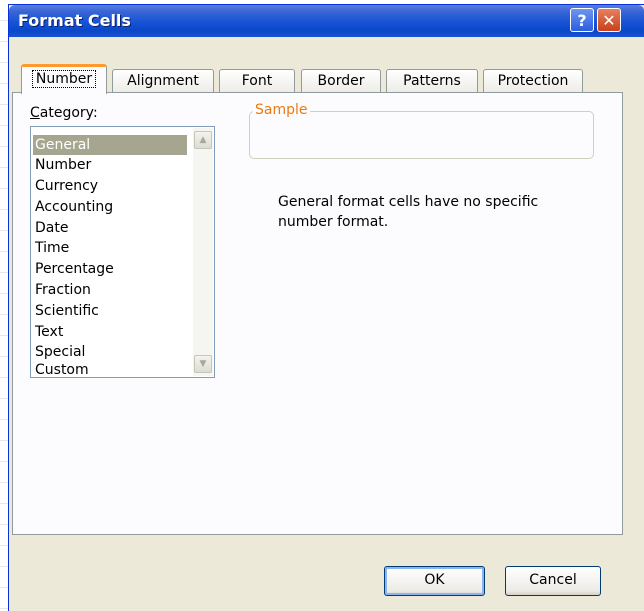  What do you see at coordinates (341, 81) in the screenshot?
I see `tab-border: Border` at bounding box center [341, 81].